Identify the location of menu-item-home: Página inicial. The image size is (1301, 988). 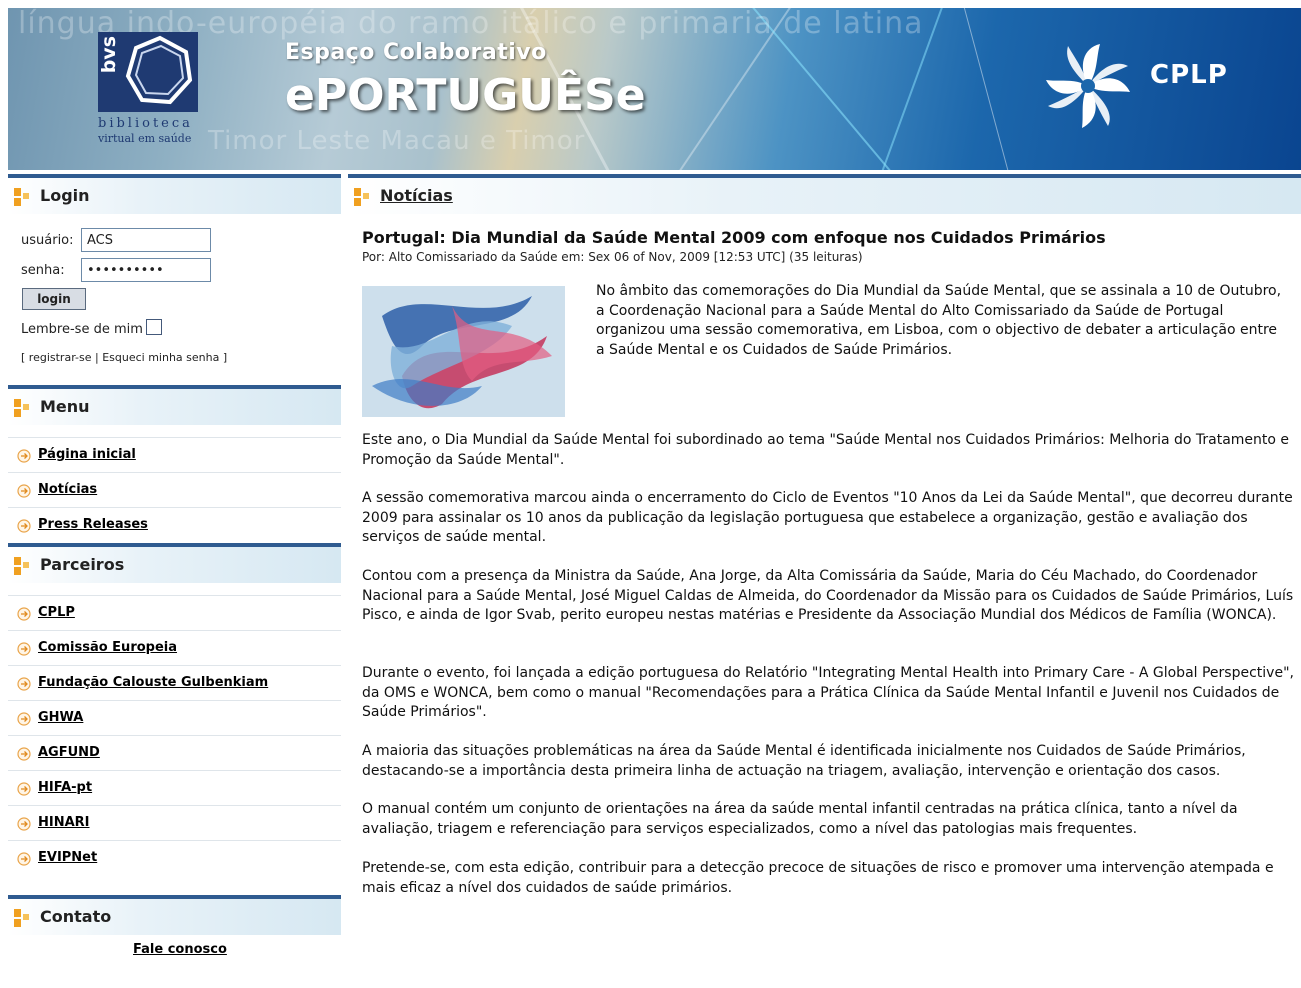
(174, 454).